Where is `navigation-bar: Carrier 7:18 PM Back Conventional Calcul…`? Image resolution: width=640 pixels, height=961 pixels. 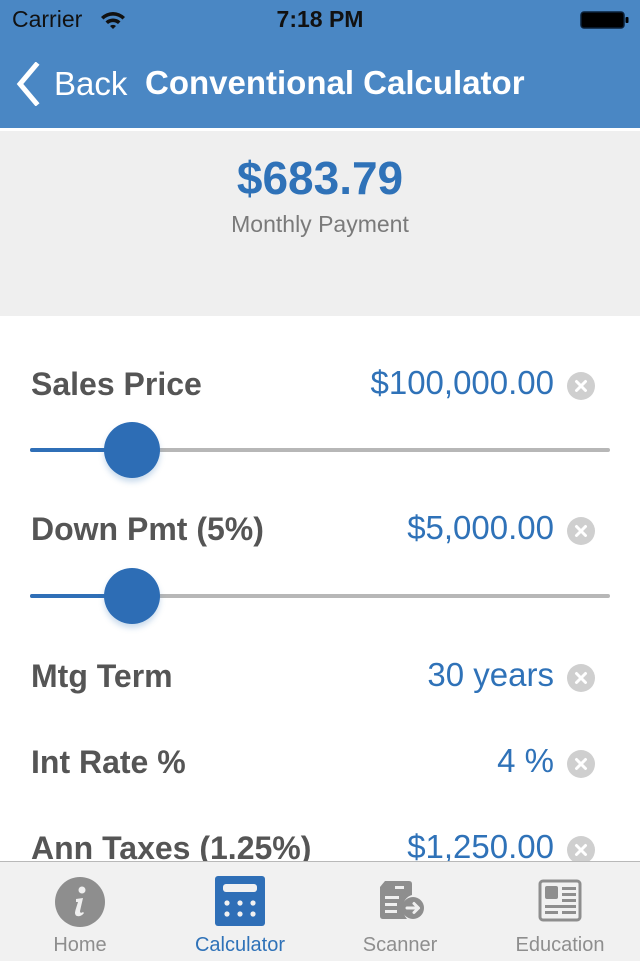
navigation-bar: Carrier 7:18 PM Back Conventional Calcul… is located at coordinates (320, 64).